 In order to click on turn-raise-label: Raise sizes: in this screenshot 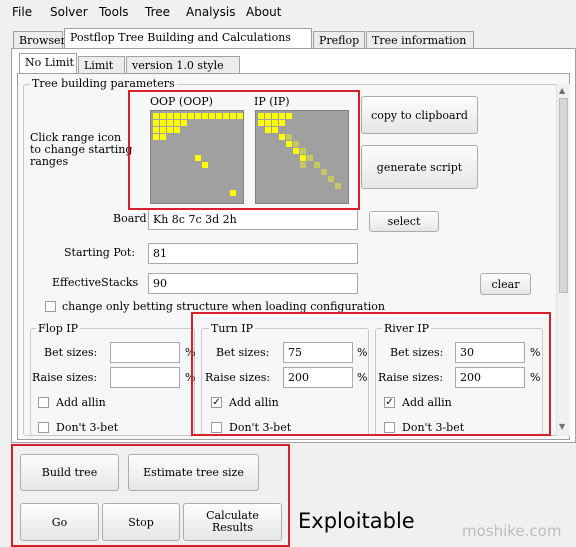, I will do `click(238, 377)`.